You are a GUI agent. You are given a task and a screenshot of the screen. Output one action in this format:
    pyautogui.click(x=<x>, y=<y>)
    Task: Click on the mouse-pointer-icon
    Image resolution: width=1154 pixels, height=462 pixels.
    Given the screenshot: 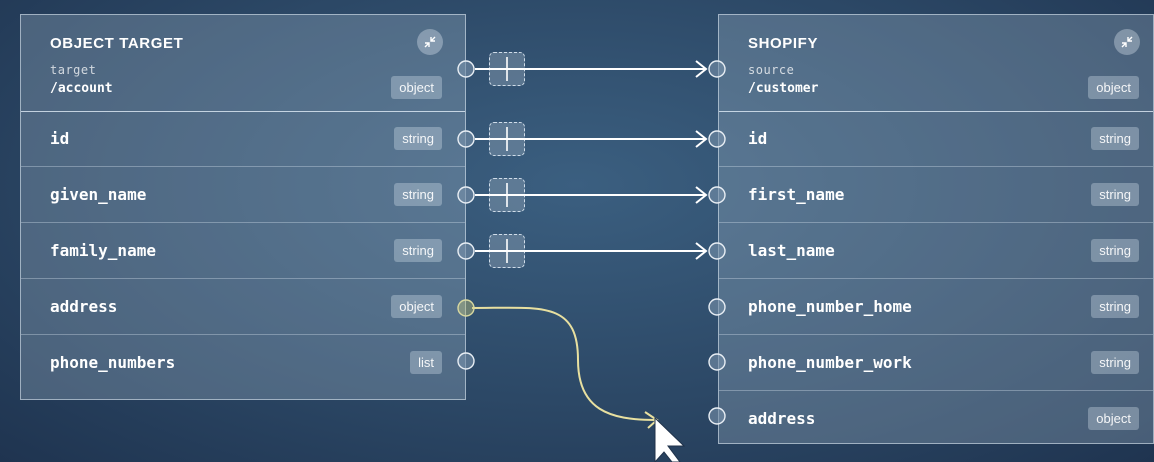 What is the action you would take?
    pyautogui.click(x=670, y=439)
    